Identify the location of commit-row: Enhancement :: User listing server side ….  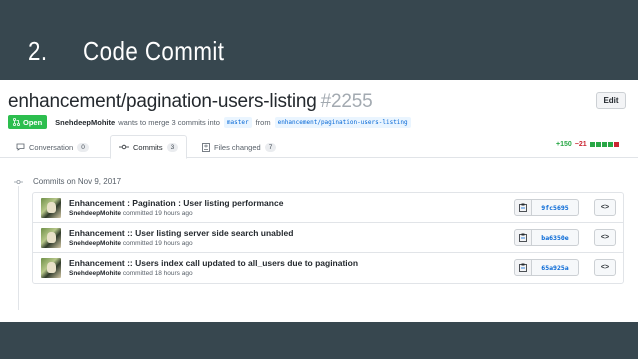
(328, 238).